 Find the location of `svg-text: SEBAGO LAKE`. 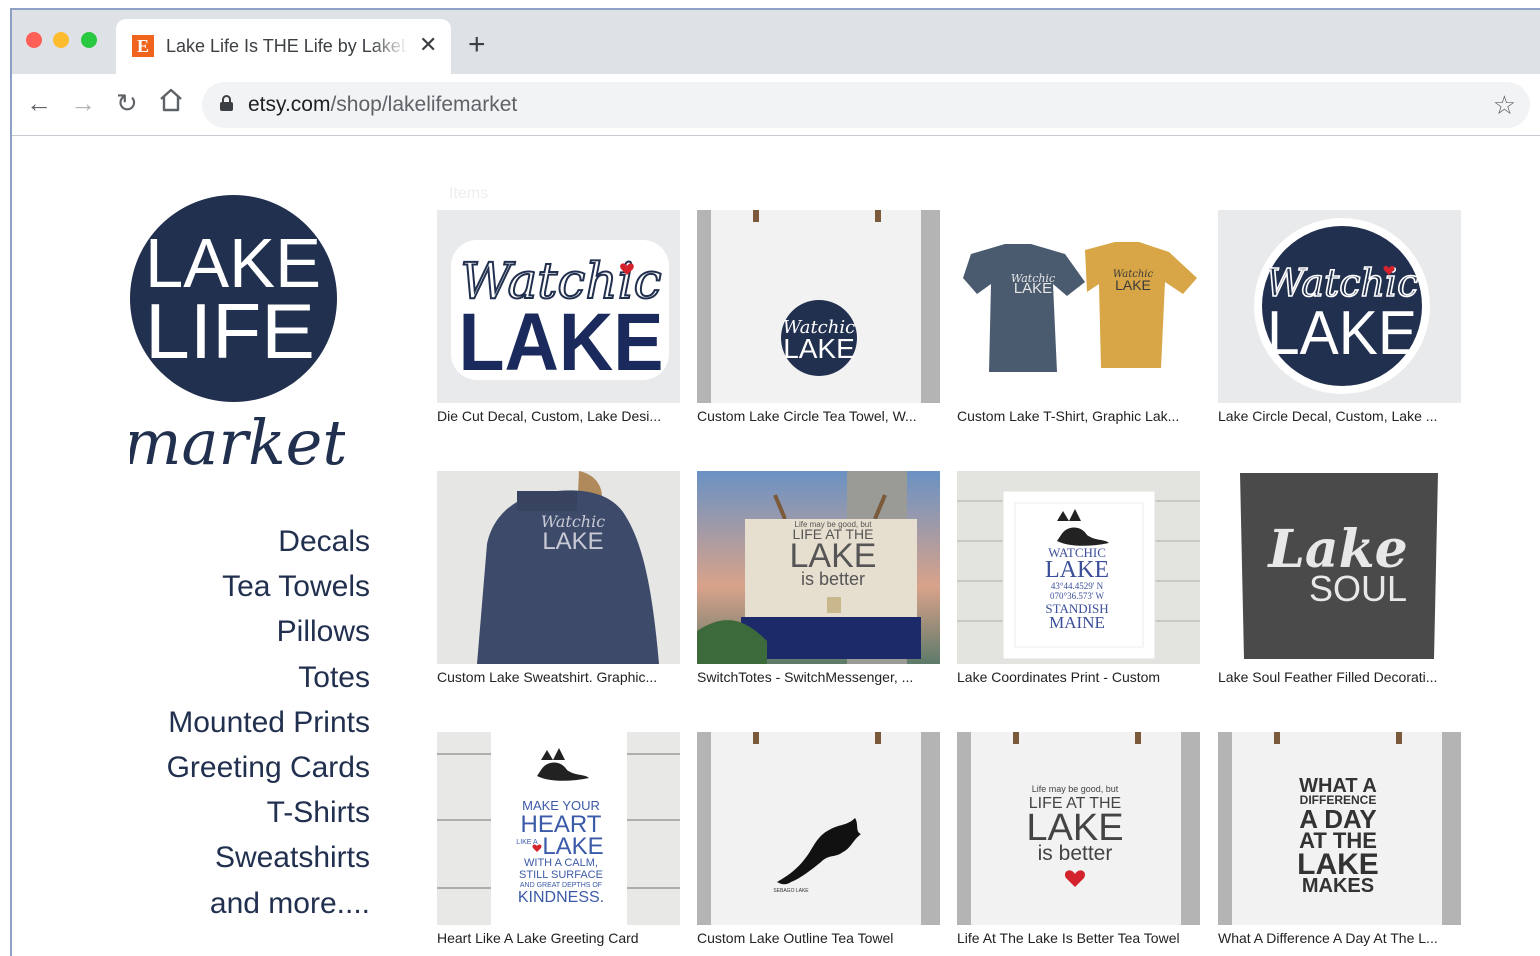

svg-text: SEBAGO LAKE is located at coordinates (791, 891).